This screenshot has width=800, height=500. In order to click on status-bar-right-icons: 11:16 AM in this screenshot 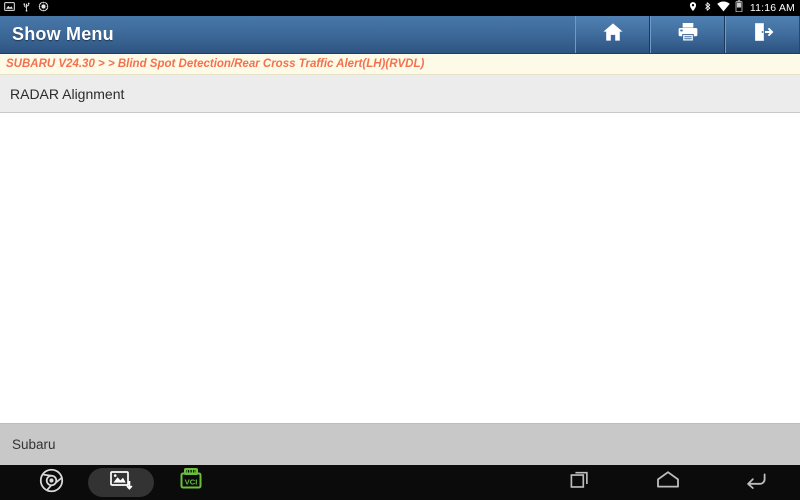, I will do `click(741, 8)`.